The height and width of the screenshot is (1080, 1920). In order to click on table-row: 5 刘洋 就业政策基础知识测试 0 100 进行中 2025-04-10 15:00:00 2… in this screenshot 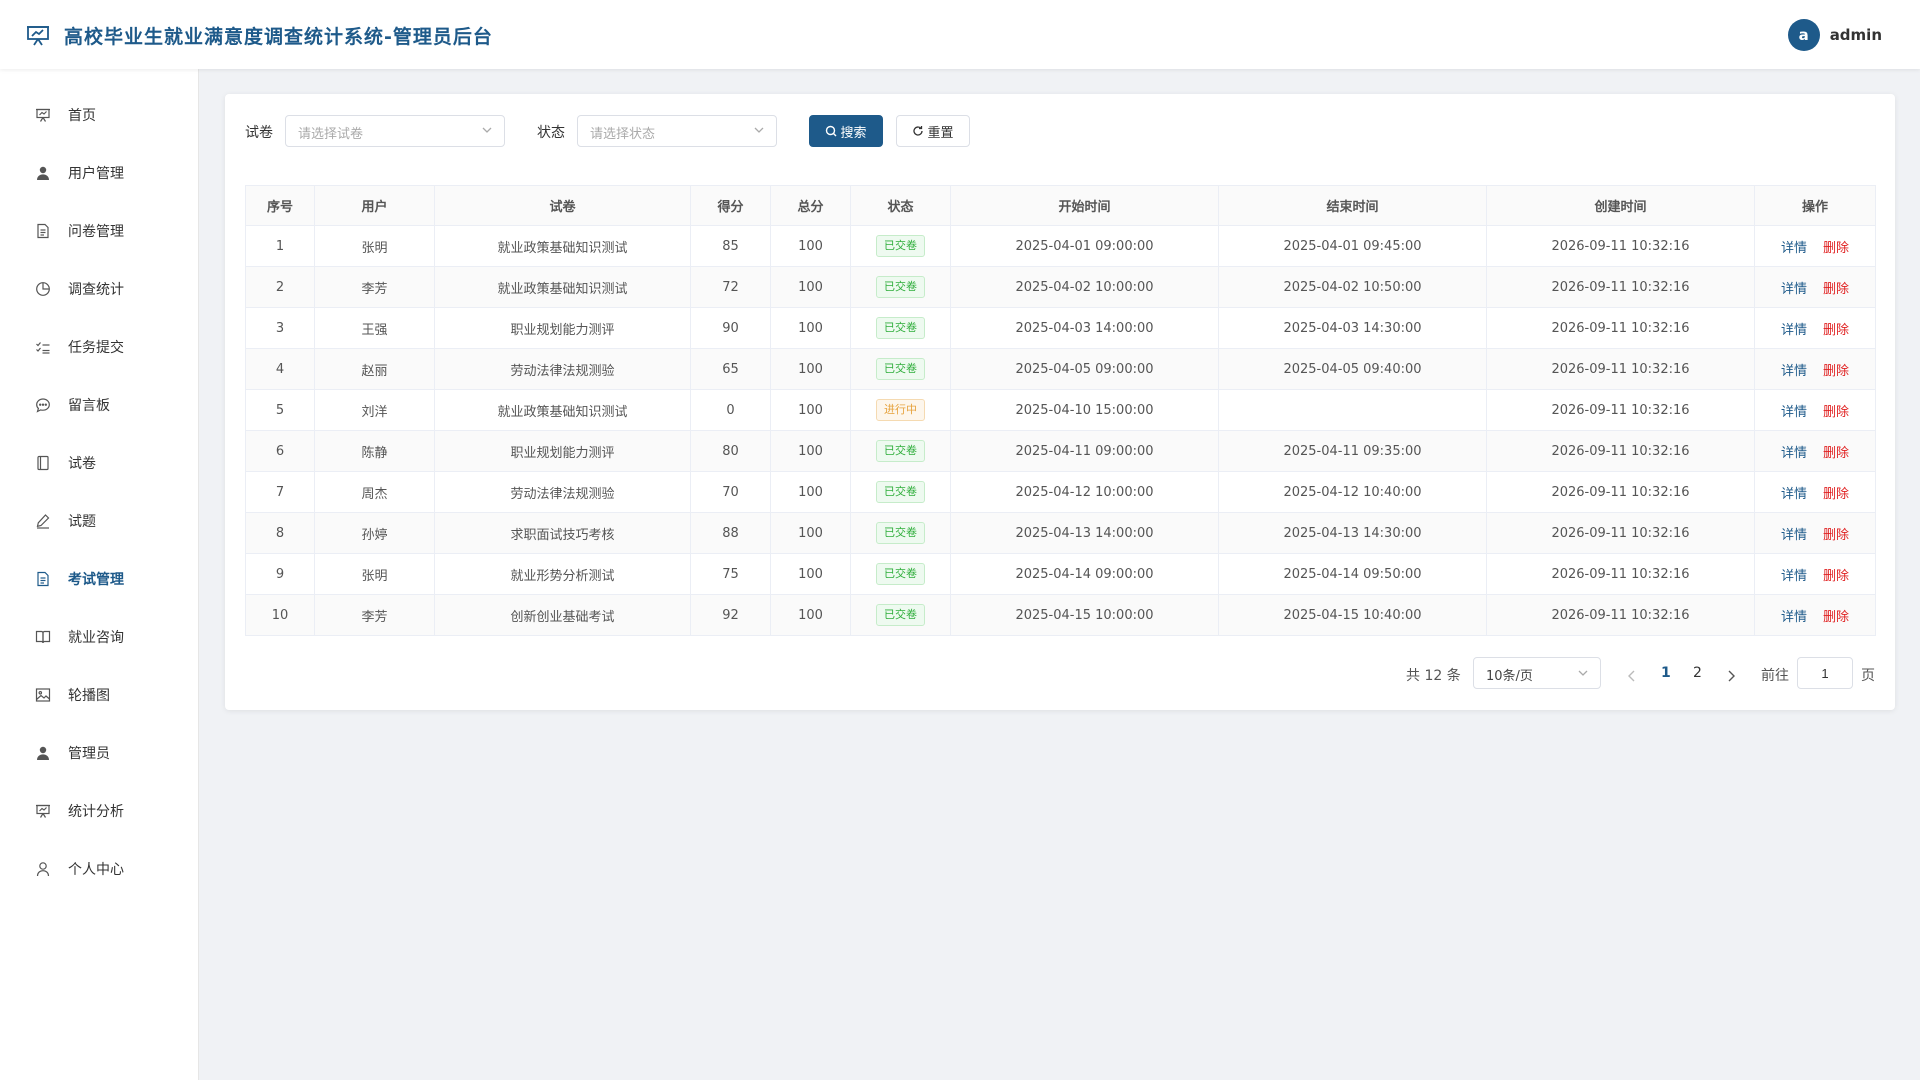, I will do `click(1060, 410)`.